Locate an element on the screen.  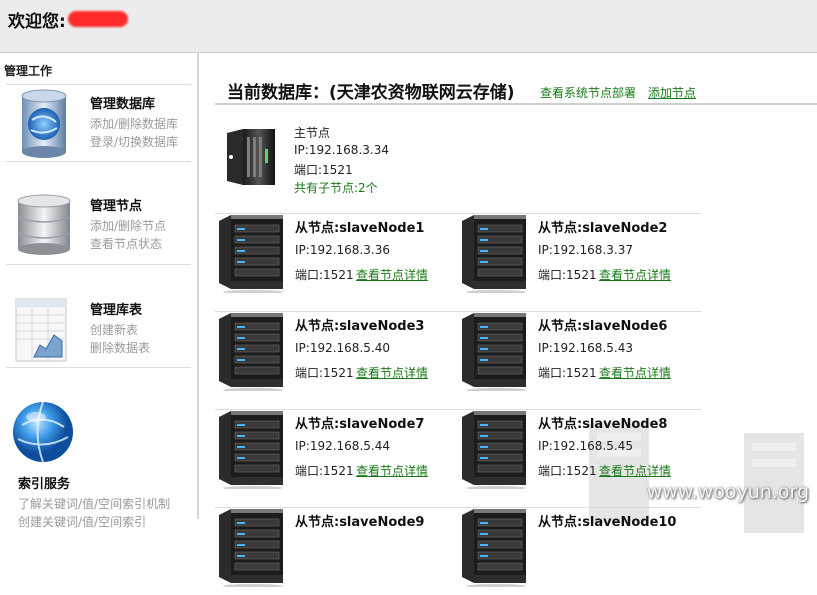
login-switch-database-link: 登录/切换数据库 is located at coordinates (134, 142).